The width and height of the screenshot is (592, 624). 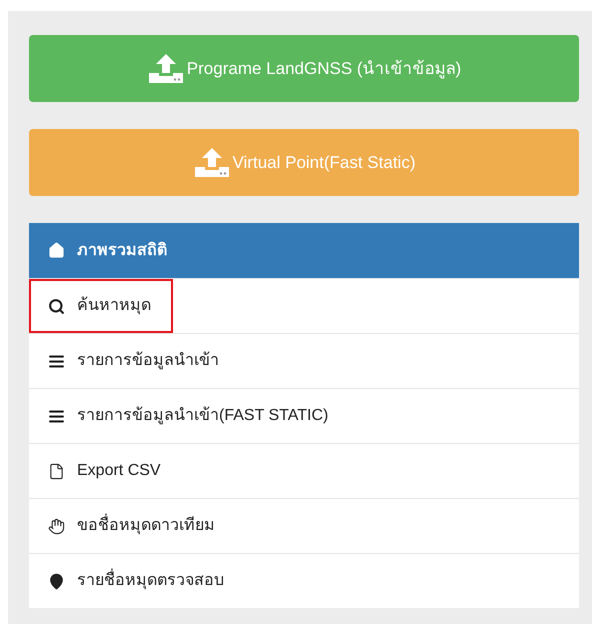 I want to click on document-icon, so click(x=56, y=471).